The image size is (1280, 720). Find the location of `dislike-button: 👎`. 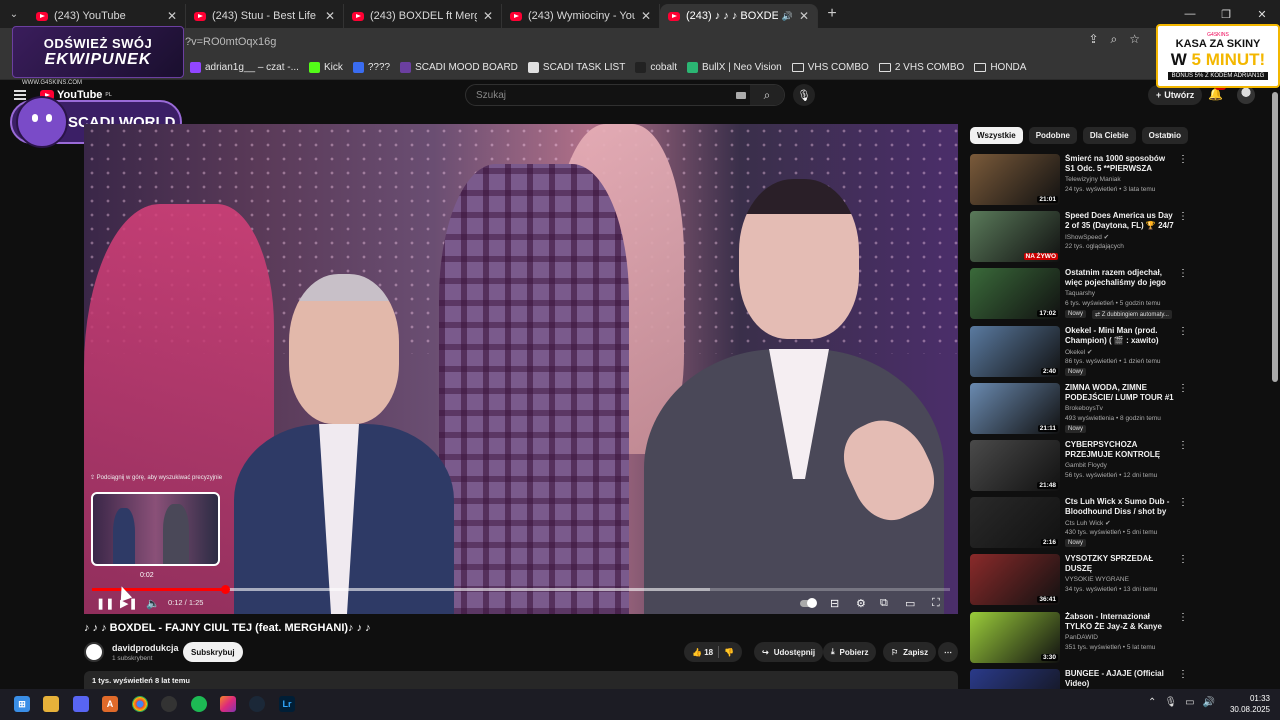

dislike-button: 👎 is located at coordinates (729, 652).